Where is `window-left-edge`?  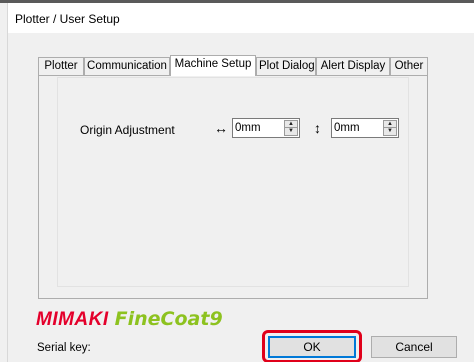 window-left-edge is located at coordinates (4, 182).